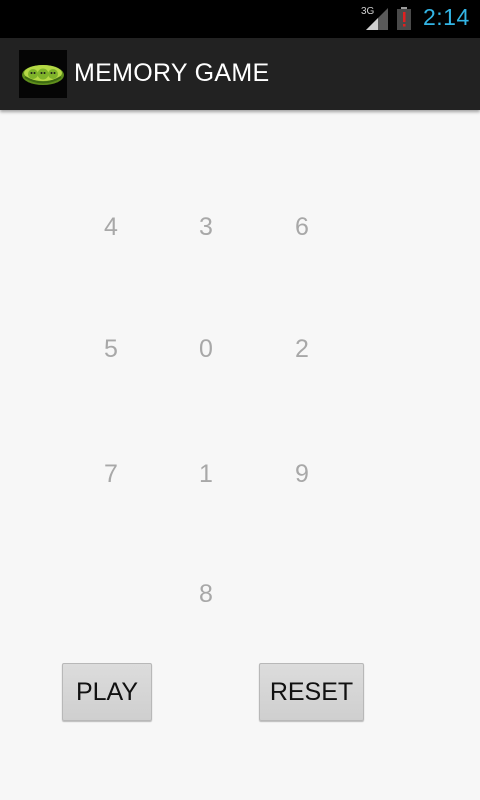 The image size is (480, 800). What do you see at coordinates (111, 349) in the screenshot?
I see `number-cell-r2c1: 5` at bounding box center [111, 349].